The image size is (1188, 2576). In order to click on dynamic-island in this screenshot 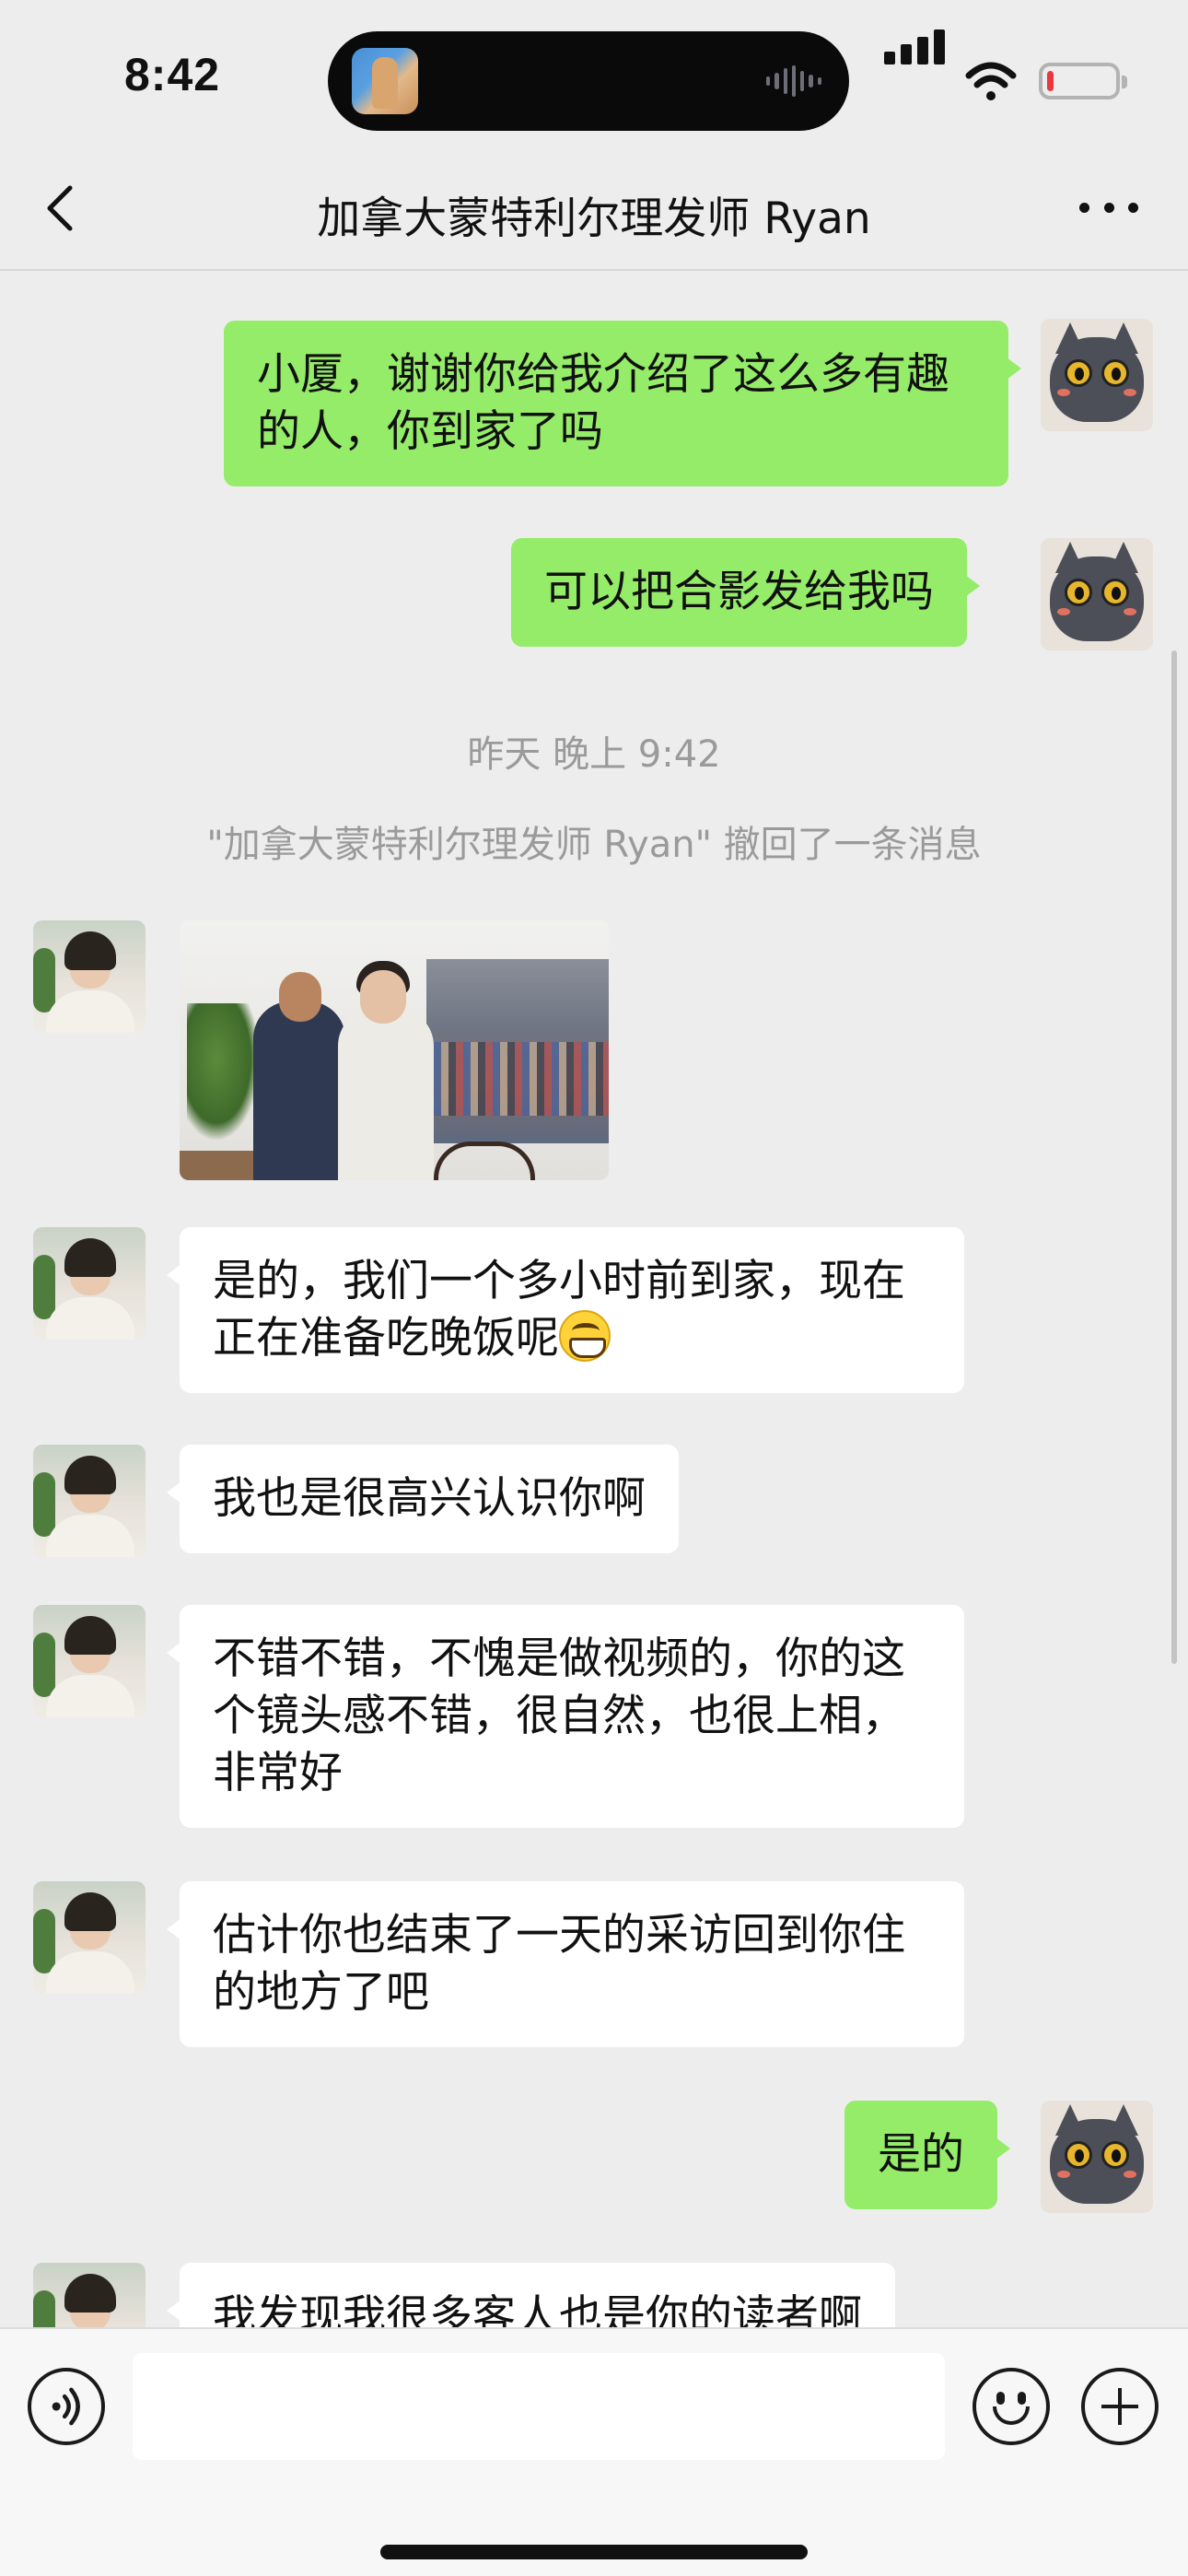, I will do `click(588, 81)`.